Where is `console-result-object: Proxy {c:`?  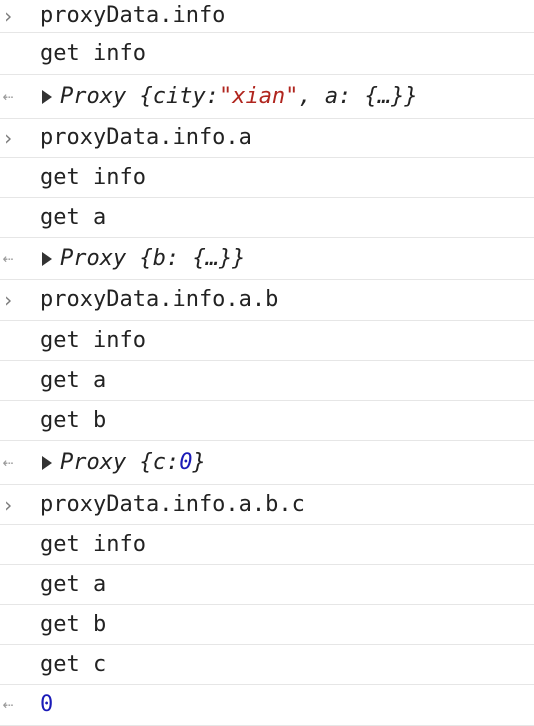
console-result-object: Proxy {c: is located at coordinates (120, 462).